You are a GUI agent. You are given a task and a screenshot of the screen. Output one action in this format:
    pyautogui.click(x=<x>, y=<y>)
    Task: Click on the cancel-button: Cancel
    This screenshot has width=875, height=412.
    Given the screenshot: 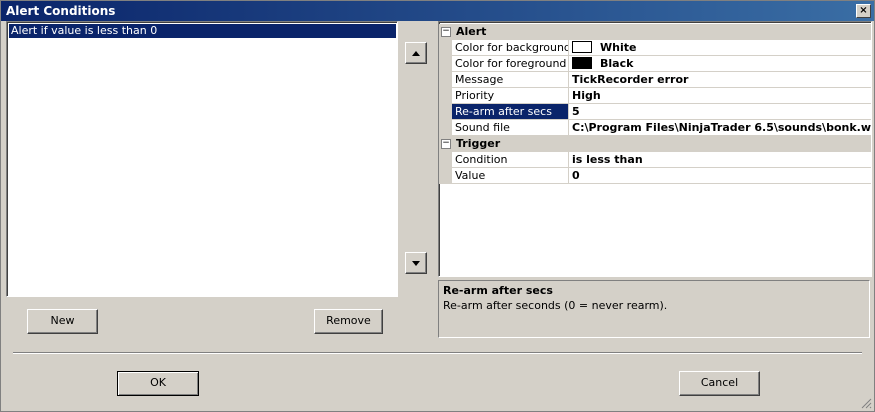 What is the action you would take?
    pyautogui.click(x=719, y=383)
    